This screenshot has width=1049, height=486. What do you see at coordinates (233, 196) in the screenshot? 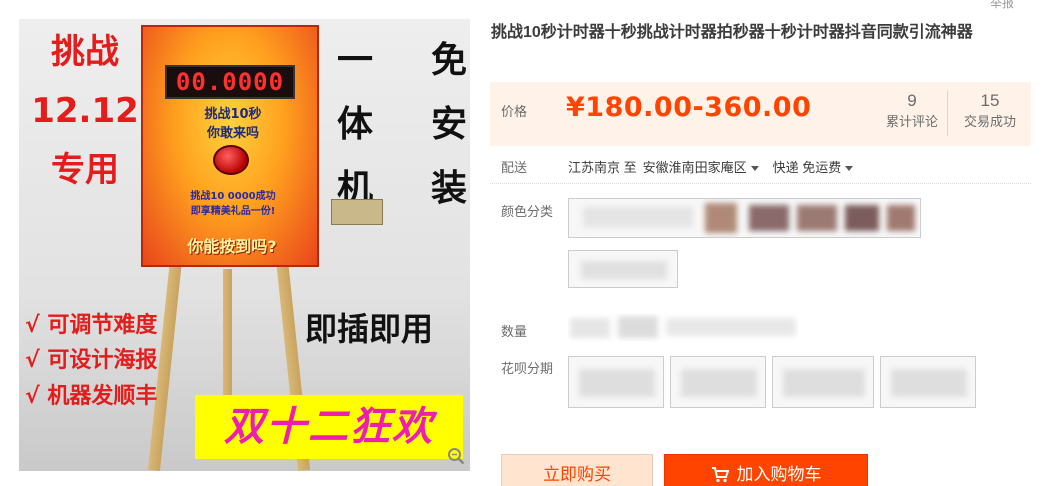
I see `board-rule-line-1: 挑战10 0000成功` at bounding box center [233, 196].